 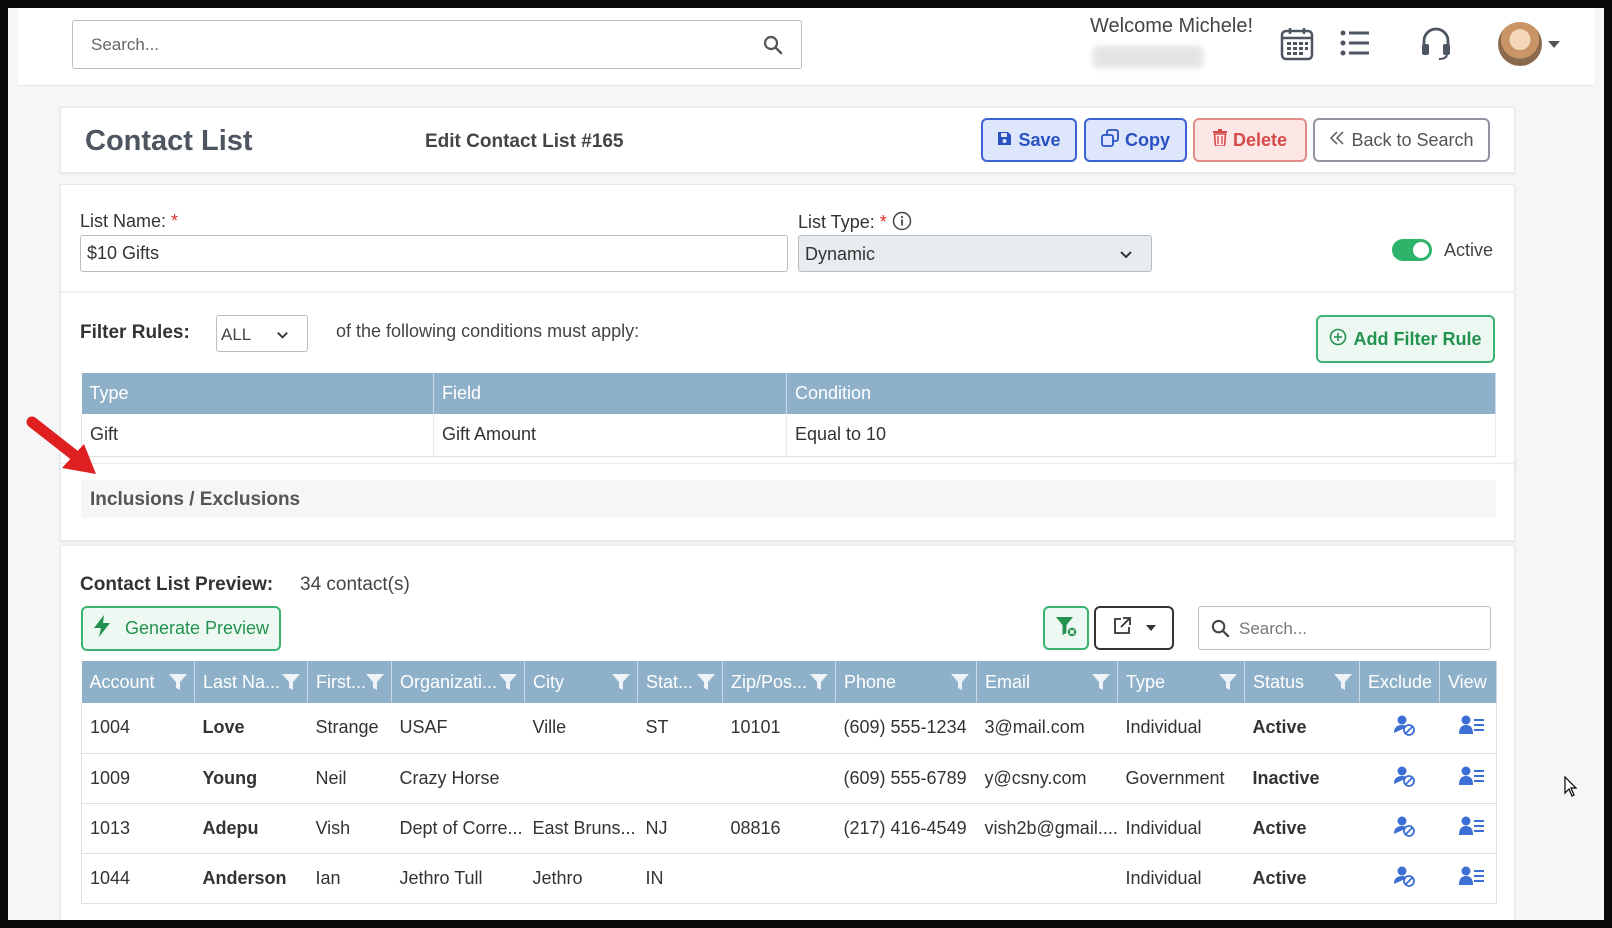 What do you see at coordinates (177, 584) in the screenshot?
I see `preview-label: Contact List Preview:` at bounding box center [177, 584].